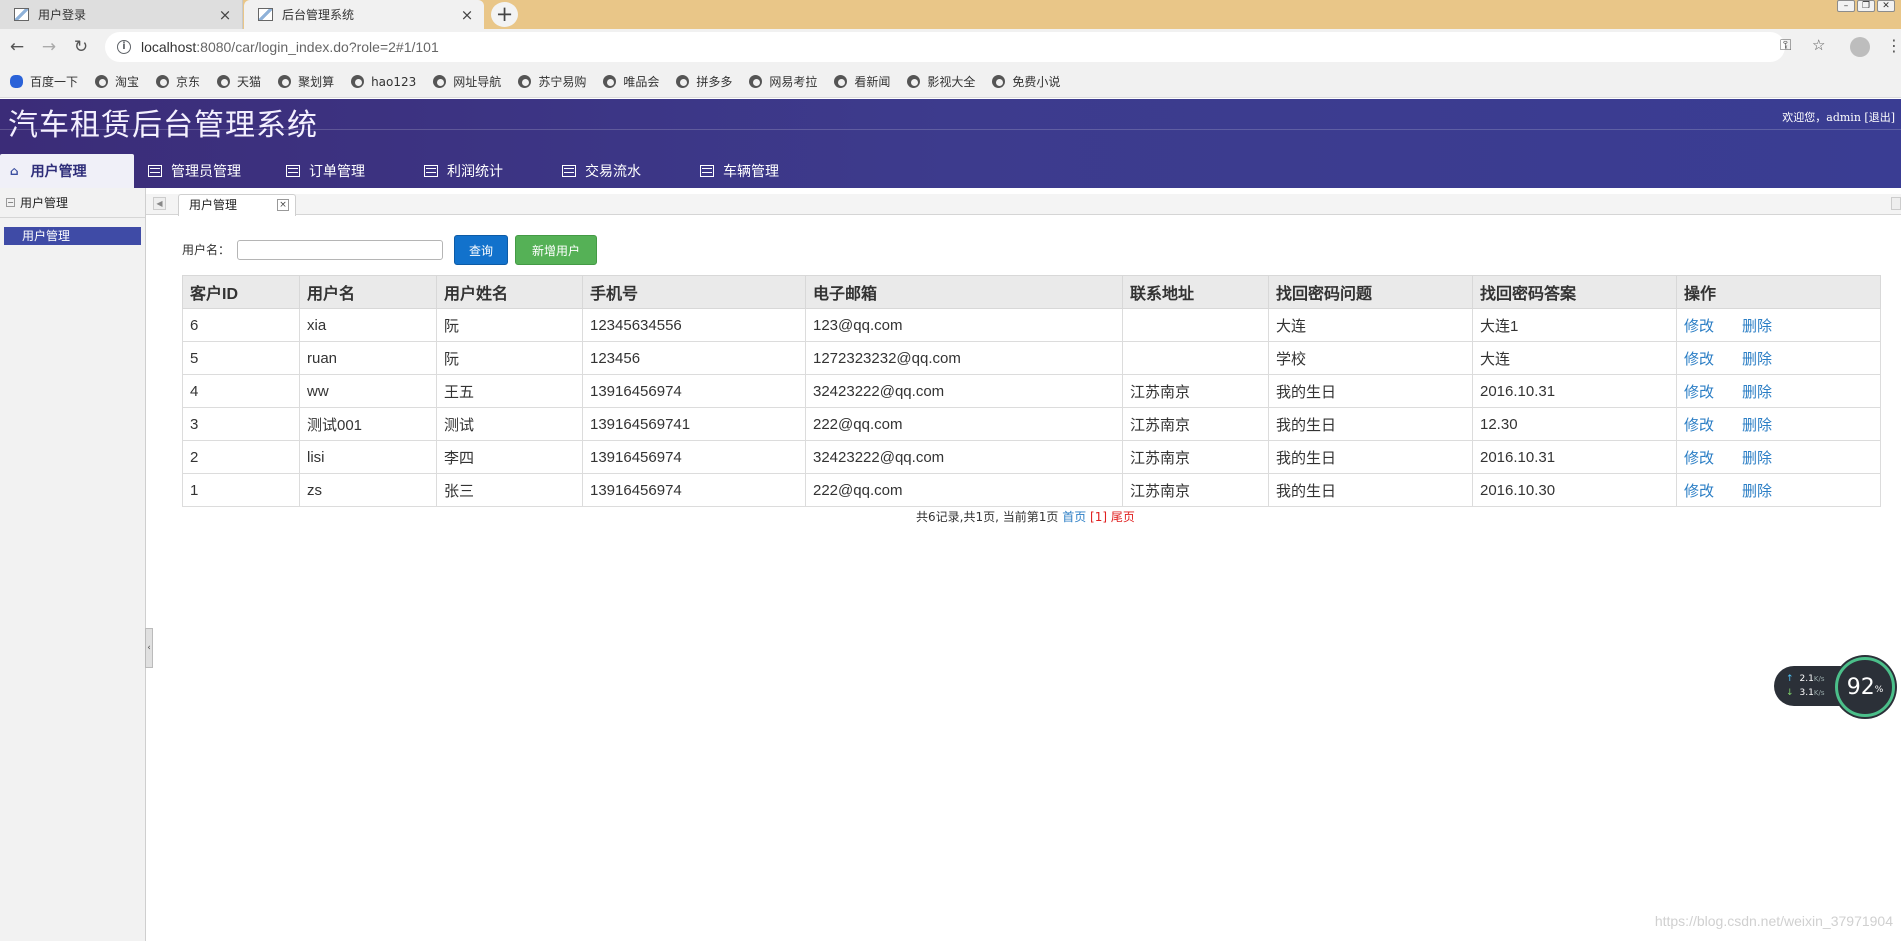 This screenshot has height=941, width=1901. Describe the element at coordinates (49, 47) in the screenshot. I see `forward-icon: →` at that location.